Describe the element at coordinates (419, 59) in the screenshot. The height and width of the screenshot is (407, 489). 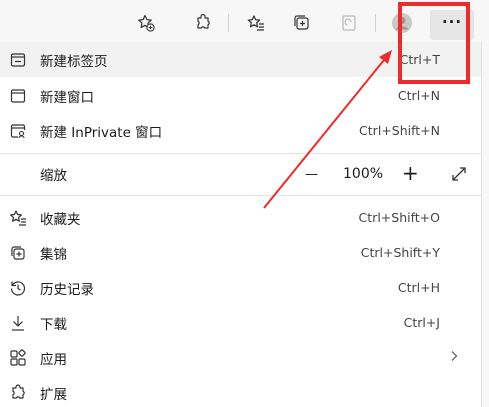
I see `menu-item-shortcut: Ctrl+T` at that location.